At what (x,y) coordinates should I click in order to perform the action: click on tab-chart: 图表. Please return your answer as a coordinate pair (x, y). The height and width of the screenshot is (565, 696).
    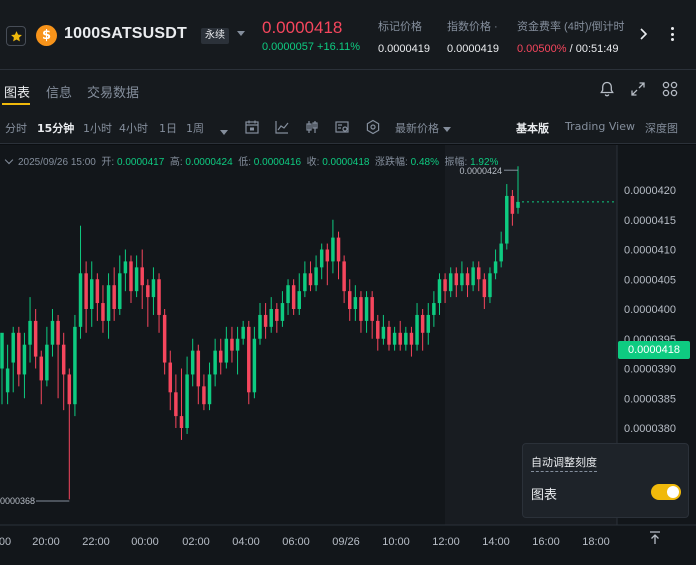
    Looking at the image, I should click on (17, 91).